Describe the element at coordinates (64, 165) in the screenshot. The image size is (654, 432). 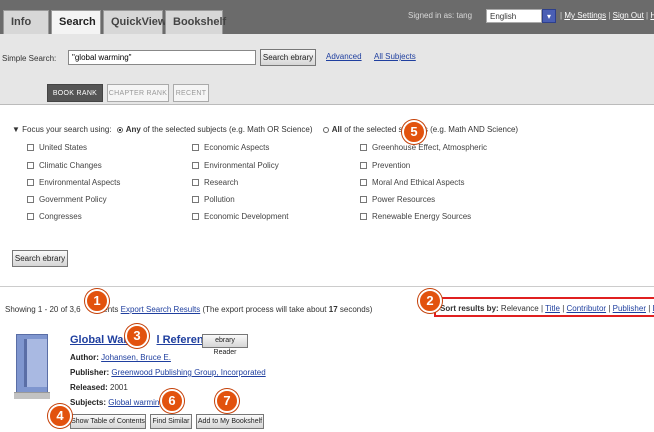
I see `subject-checkbox: Climatic Changes` at that location.